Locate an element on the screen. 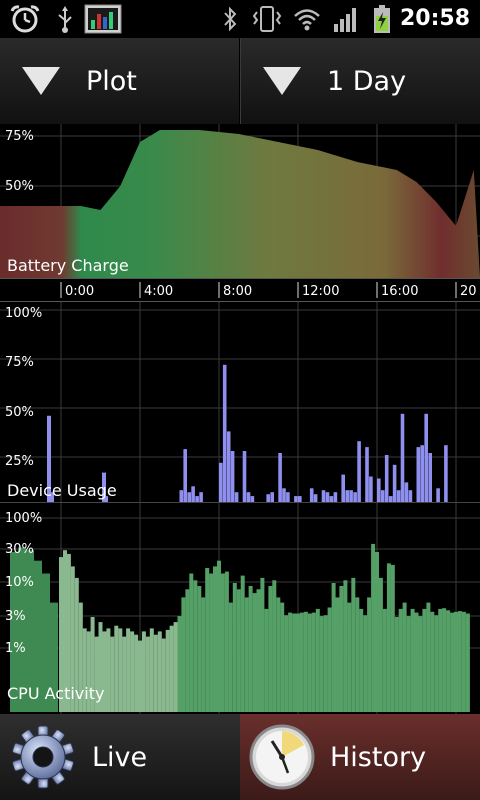 Image resolution: width=480 pixels, height=800 pixels. battery-charging-icon is located at coordinates (382, 19).